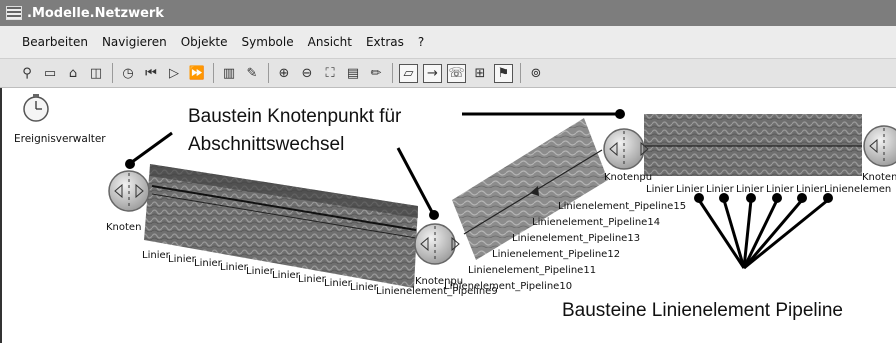  I want to click on segment-label: Linienelement_Pipeline12, so click(556, 254).